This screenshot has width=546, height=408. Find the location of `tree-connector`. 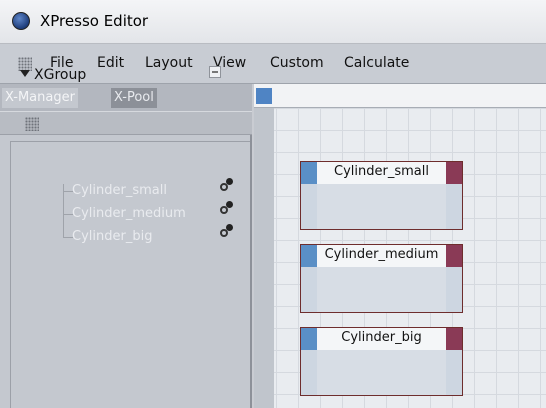

tree-connector is located at coordinates (63, 211).